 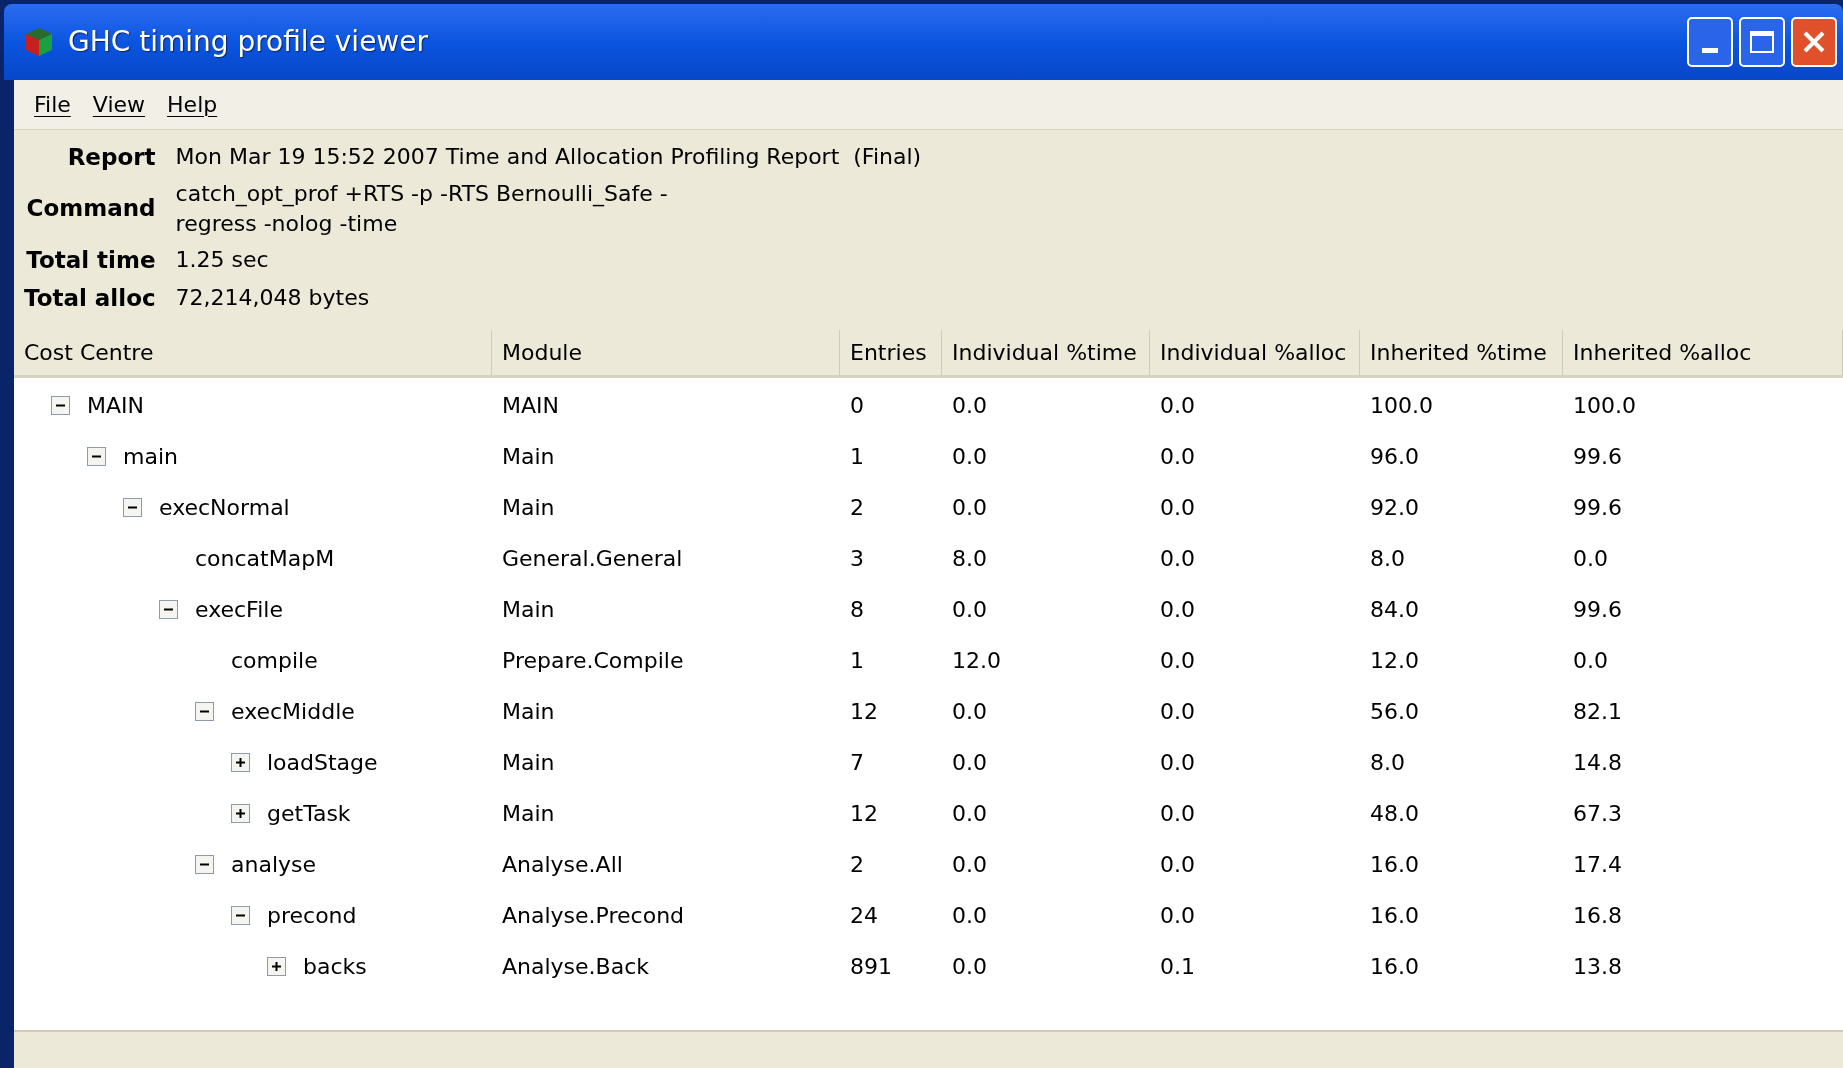 I want to click on table-cell: MAIN, so click(x=530, y=405).